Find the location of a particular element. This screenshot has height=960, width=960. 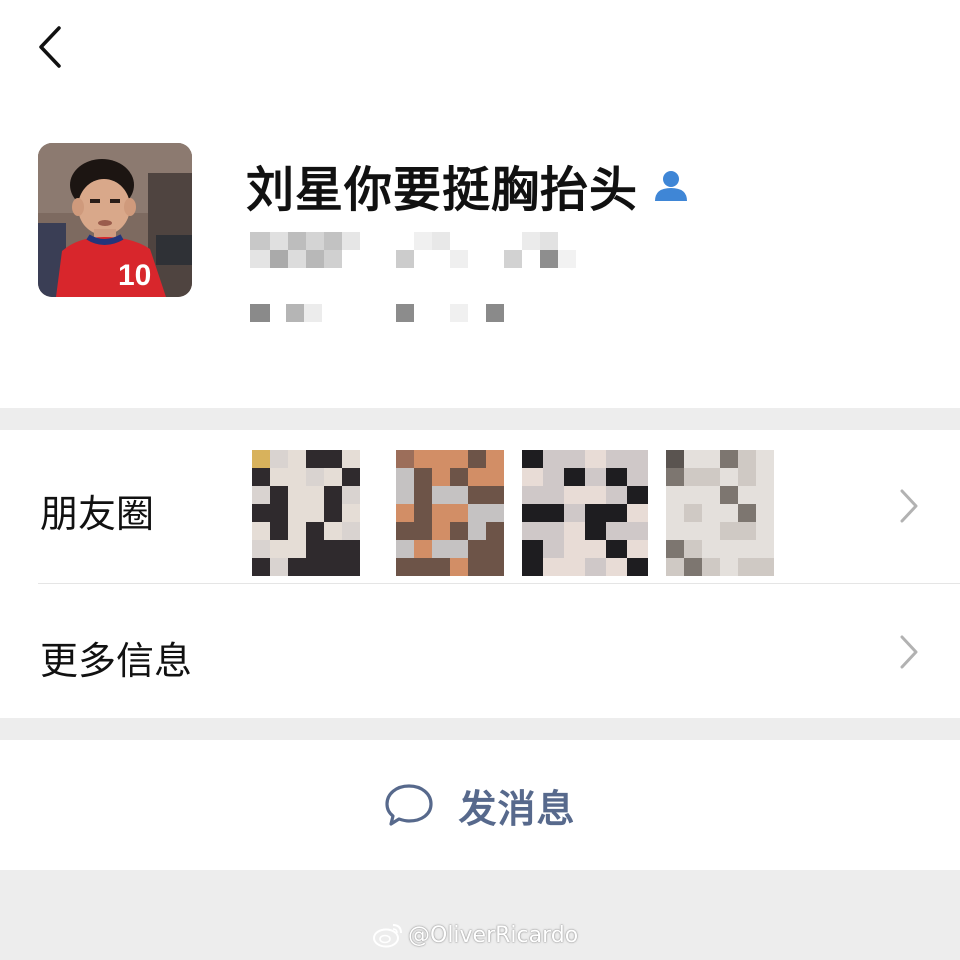

chevron-left-icon is located at coordinates (50, 47).